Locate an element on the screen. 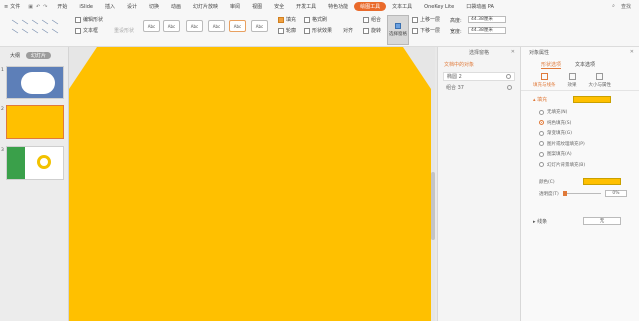 Image resolution: width=639 pixels, height=321 pixels. slide-number-1: 1 is located at coordinates (2, 70).